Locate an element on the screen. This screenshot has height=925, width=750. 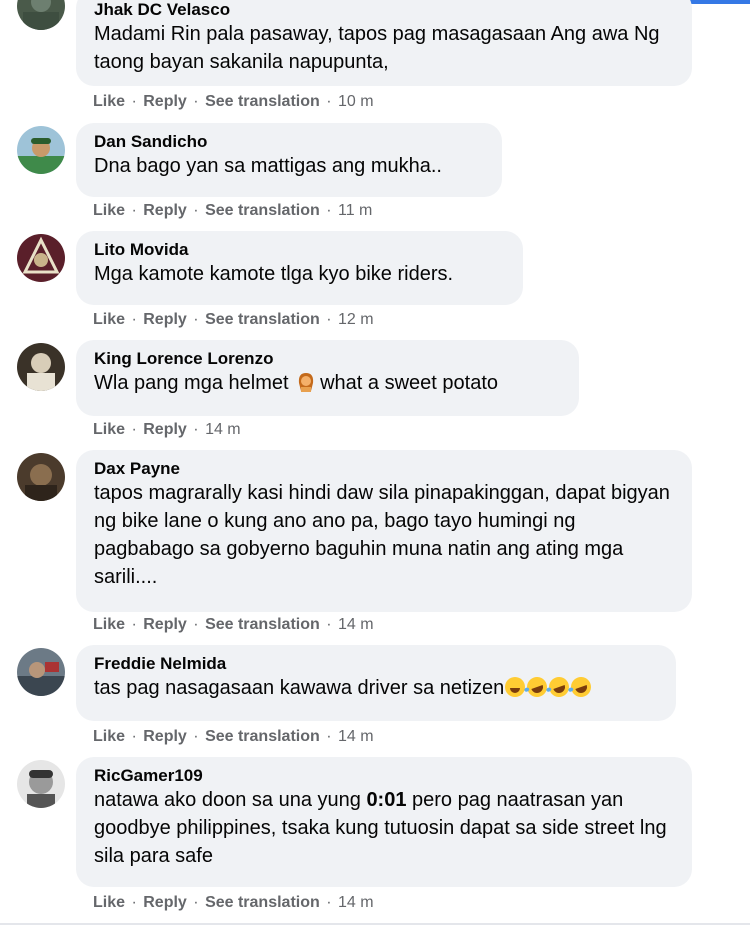
comment-author: Freddie Nelmida is located at coordinates (376, 663).